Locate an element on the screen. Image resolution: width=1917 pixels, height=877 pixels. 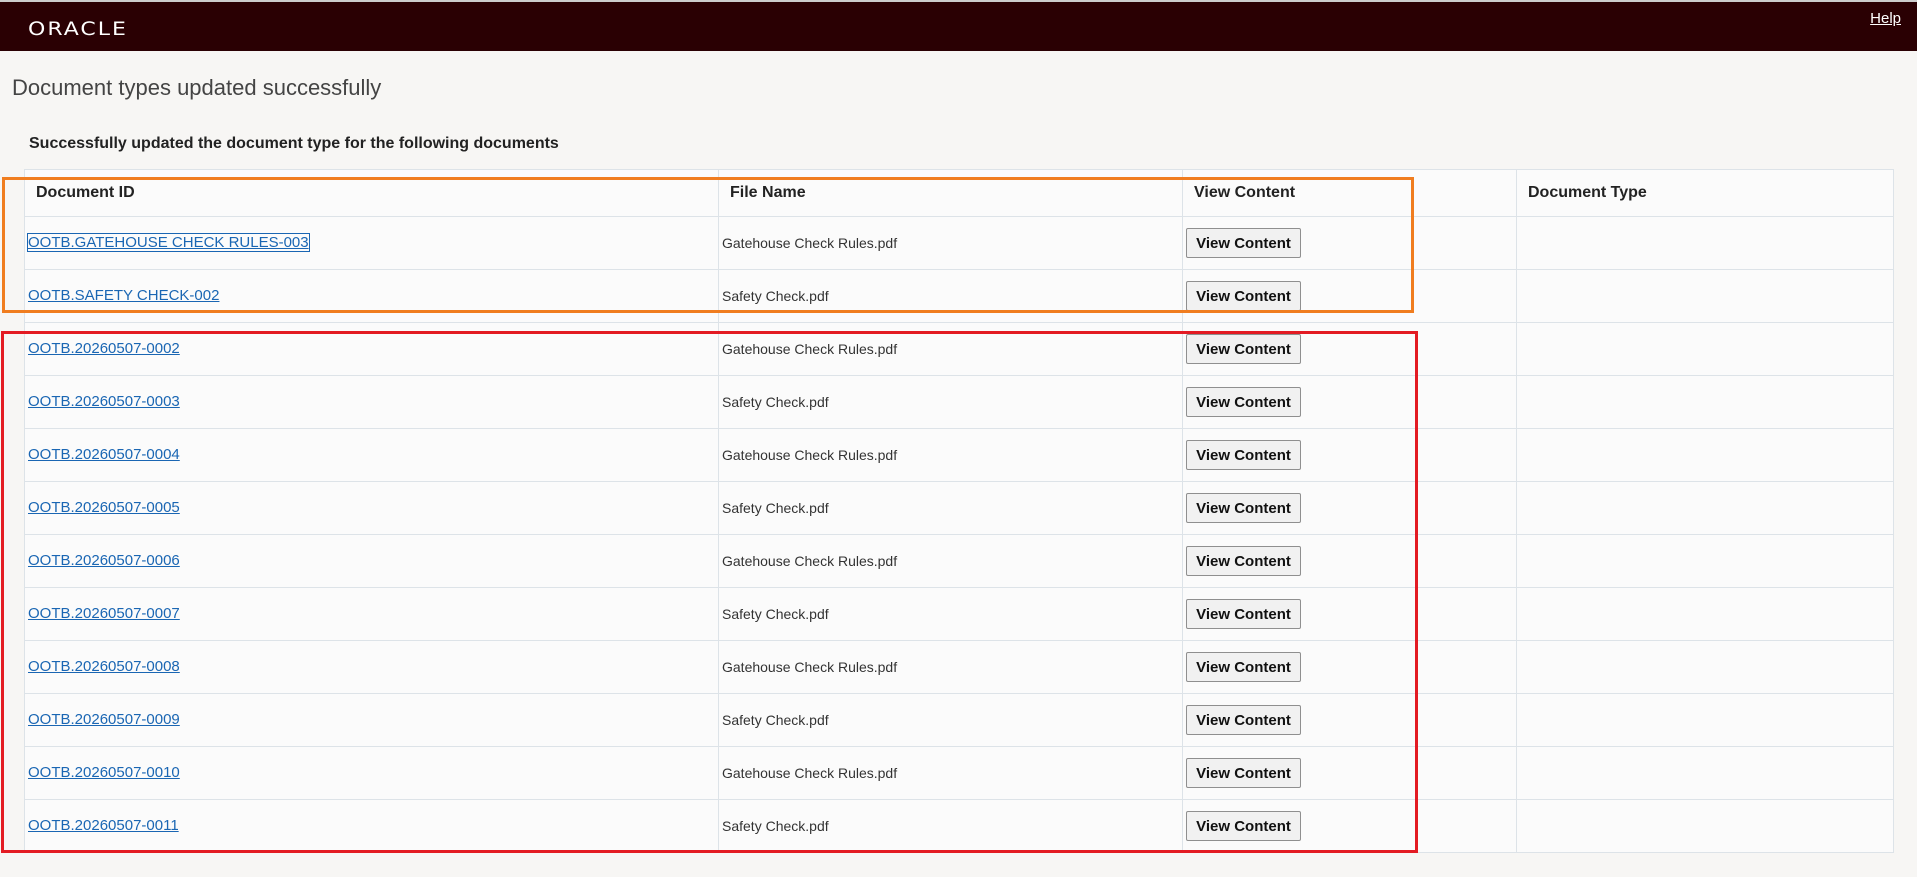
top-header-bar: ORACLE Help is located at coordinates (958, 25).